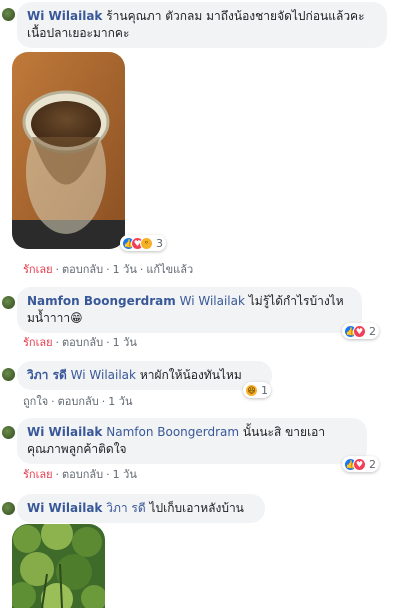 This screenshot has width=400, height=608. Describe the element at coordinates (125, 508) in the screenshot. I see `comment-mention: วิภา รดี` at that location.